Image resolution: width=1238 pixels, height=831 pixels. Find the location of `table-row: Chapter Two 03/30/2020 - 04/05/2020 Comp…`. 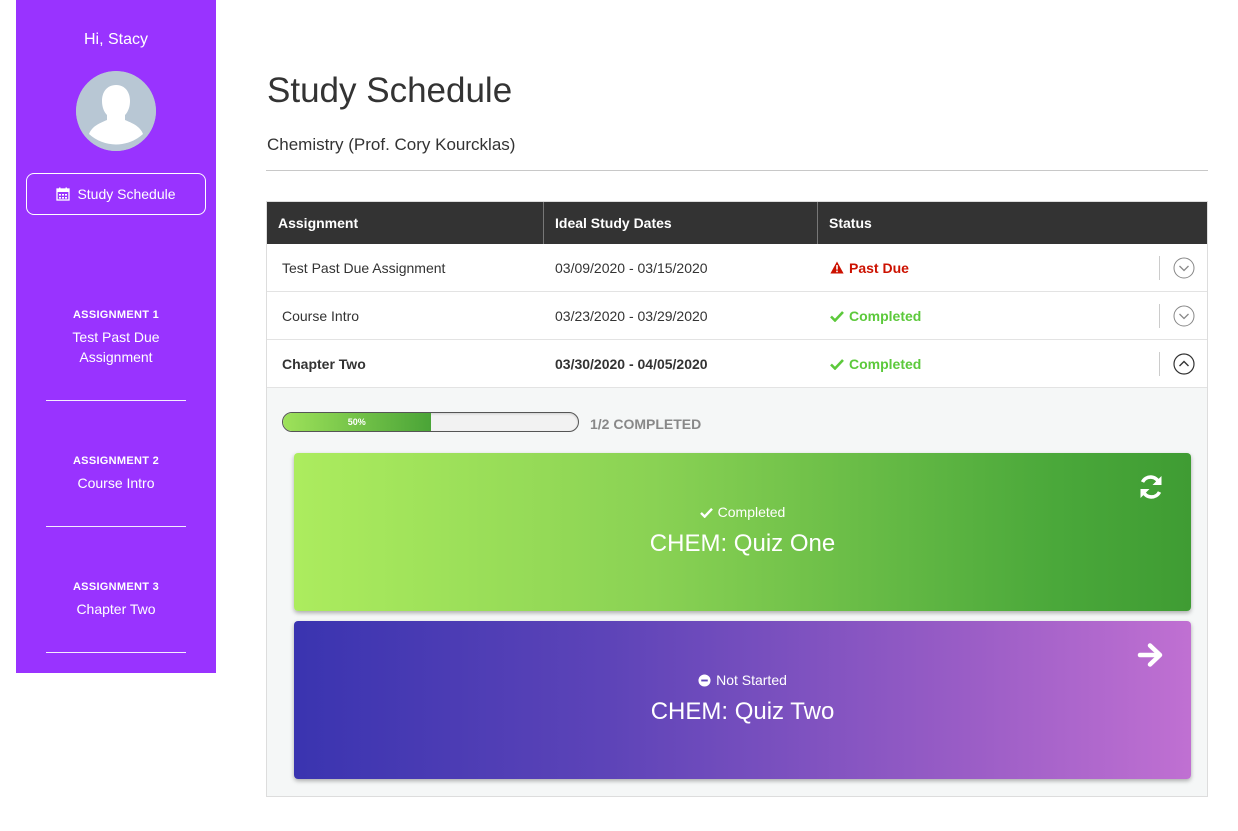

table-row: Chapter Two 03/30/2020 - 04/05/2020 Comp… is located at coordinates (737, 364).